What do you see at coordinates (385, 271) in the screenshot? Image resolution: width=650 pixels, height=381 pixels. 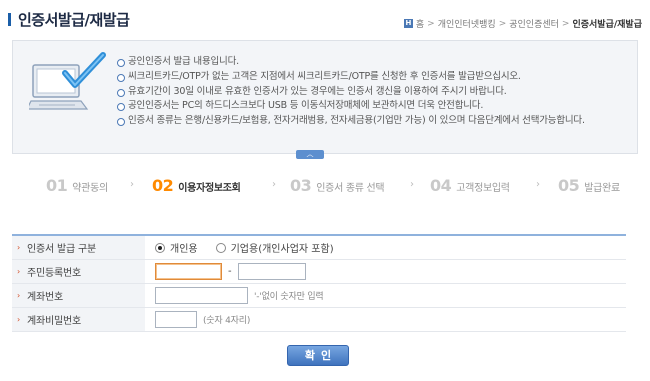 I see `resident-no-field: -` at bounding box center [385, 271].